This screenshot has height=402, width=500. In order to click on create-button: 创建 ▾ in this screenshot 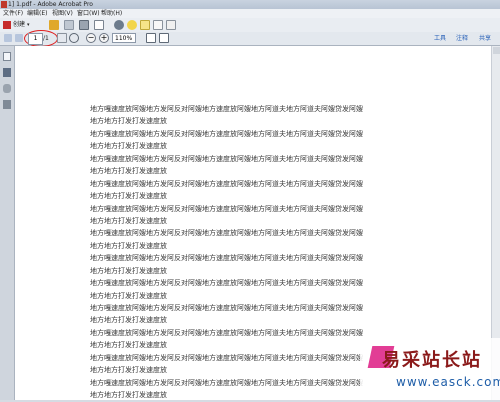, I will do `click(21, 25)`.